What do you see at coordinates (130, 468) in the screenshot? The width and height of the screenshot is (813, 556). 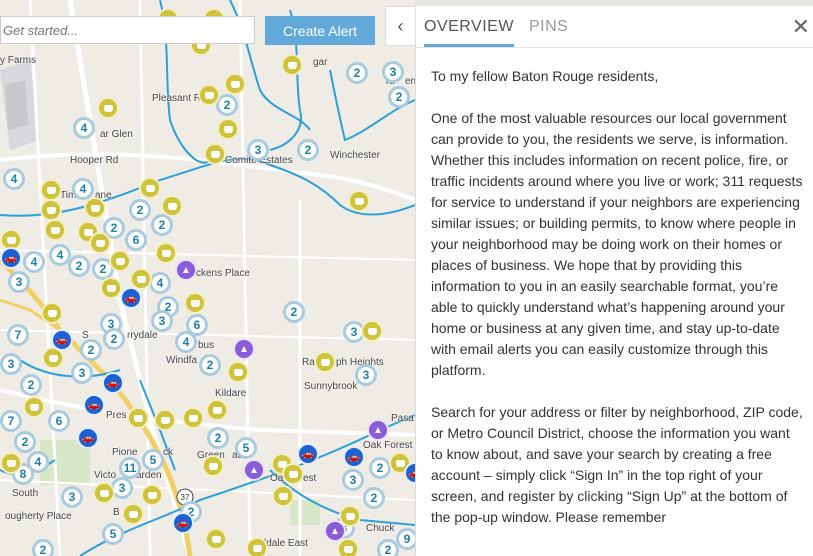 I see `cluster-marker: 11` at bounding box center [130, 468].